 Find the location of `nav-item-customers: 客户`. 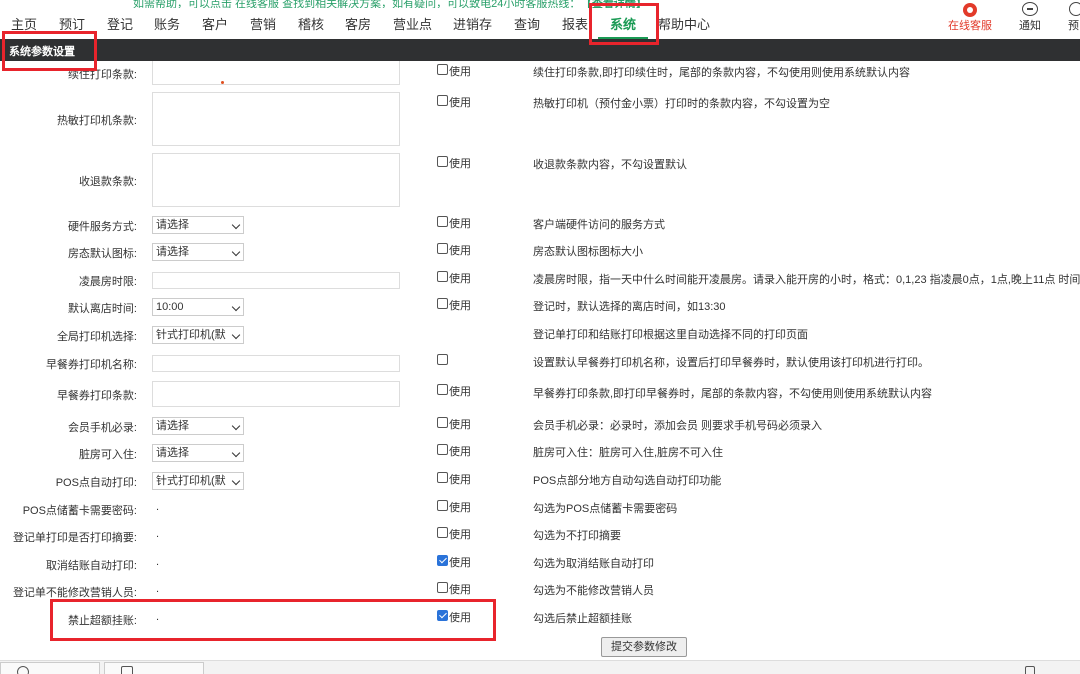

nav-item-customers: 客户 is located at coordinates (215, 23).